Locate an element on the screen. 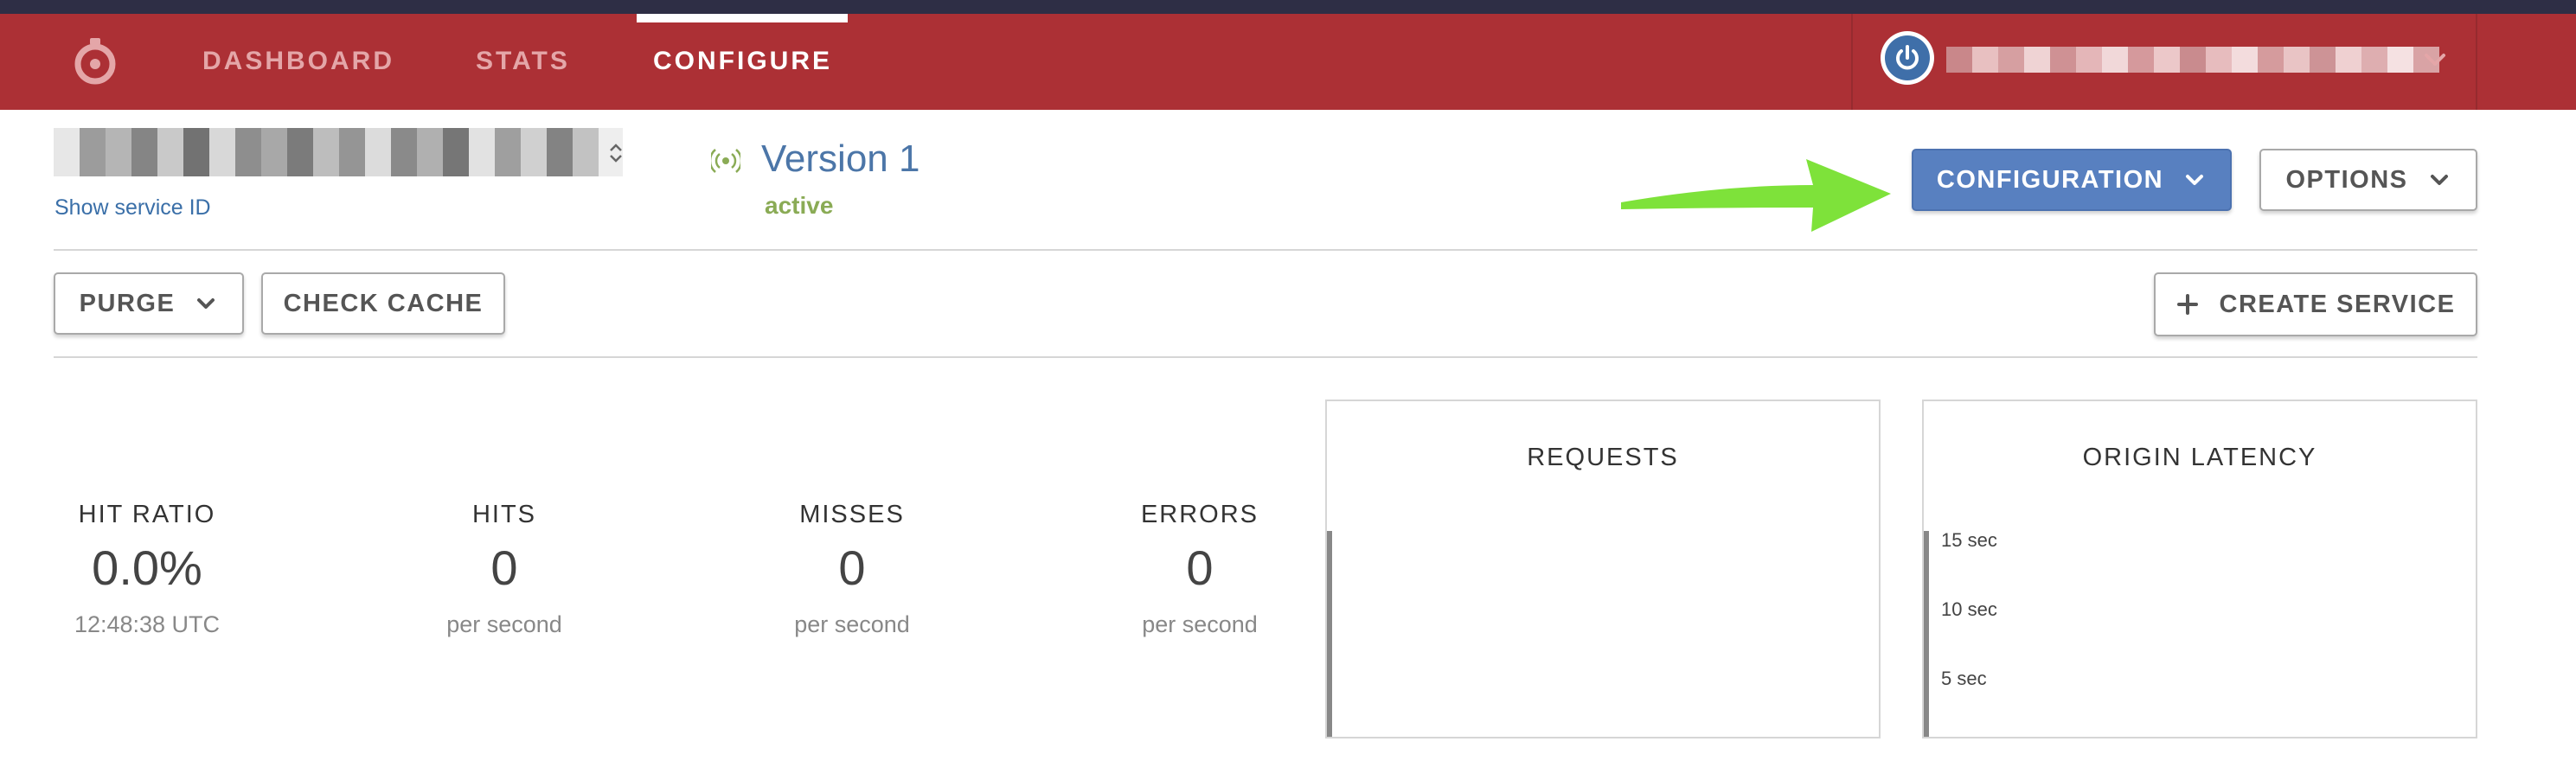 This screenshot has height=780, width=2576. configuration-button-label: CONFIGURATION is located at coordinates (2050, 179).